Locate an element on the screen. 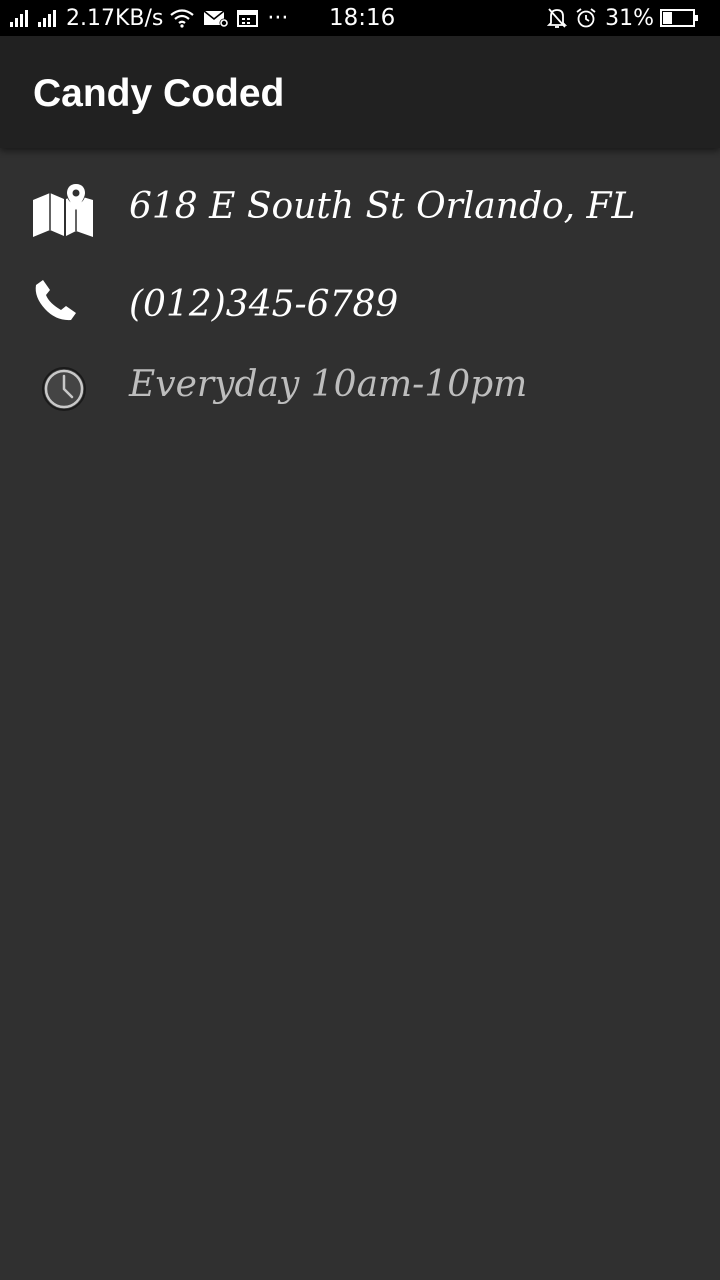  map-icon is located at coordinates (63, 212).